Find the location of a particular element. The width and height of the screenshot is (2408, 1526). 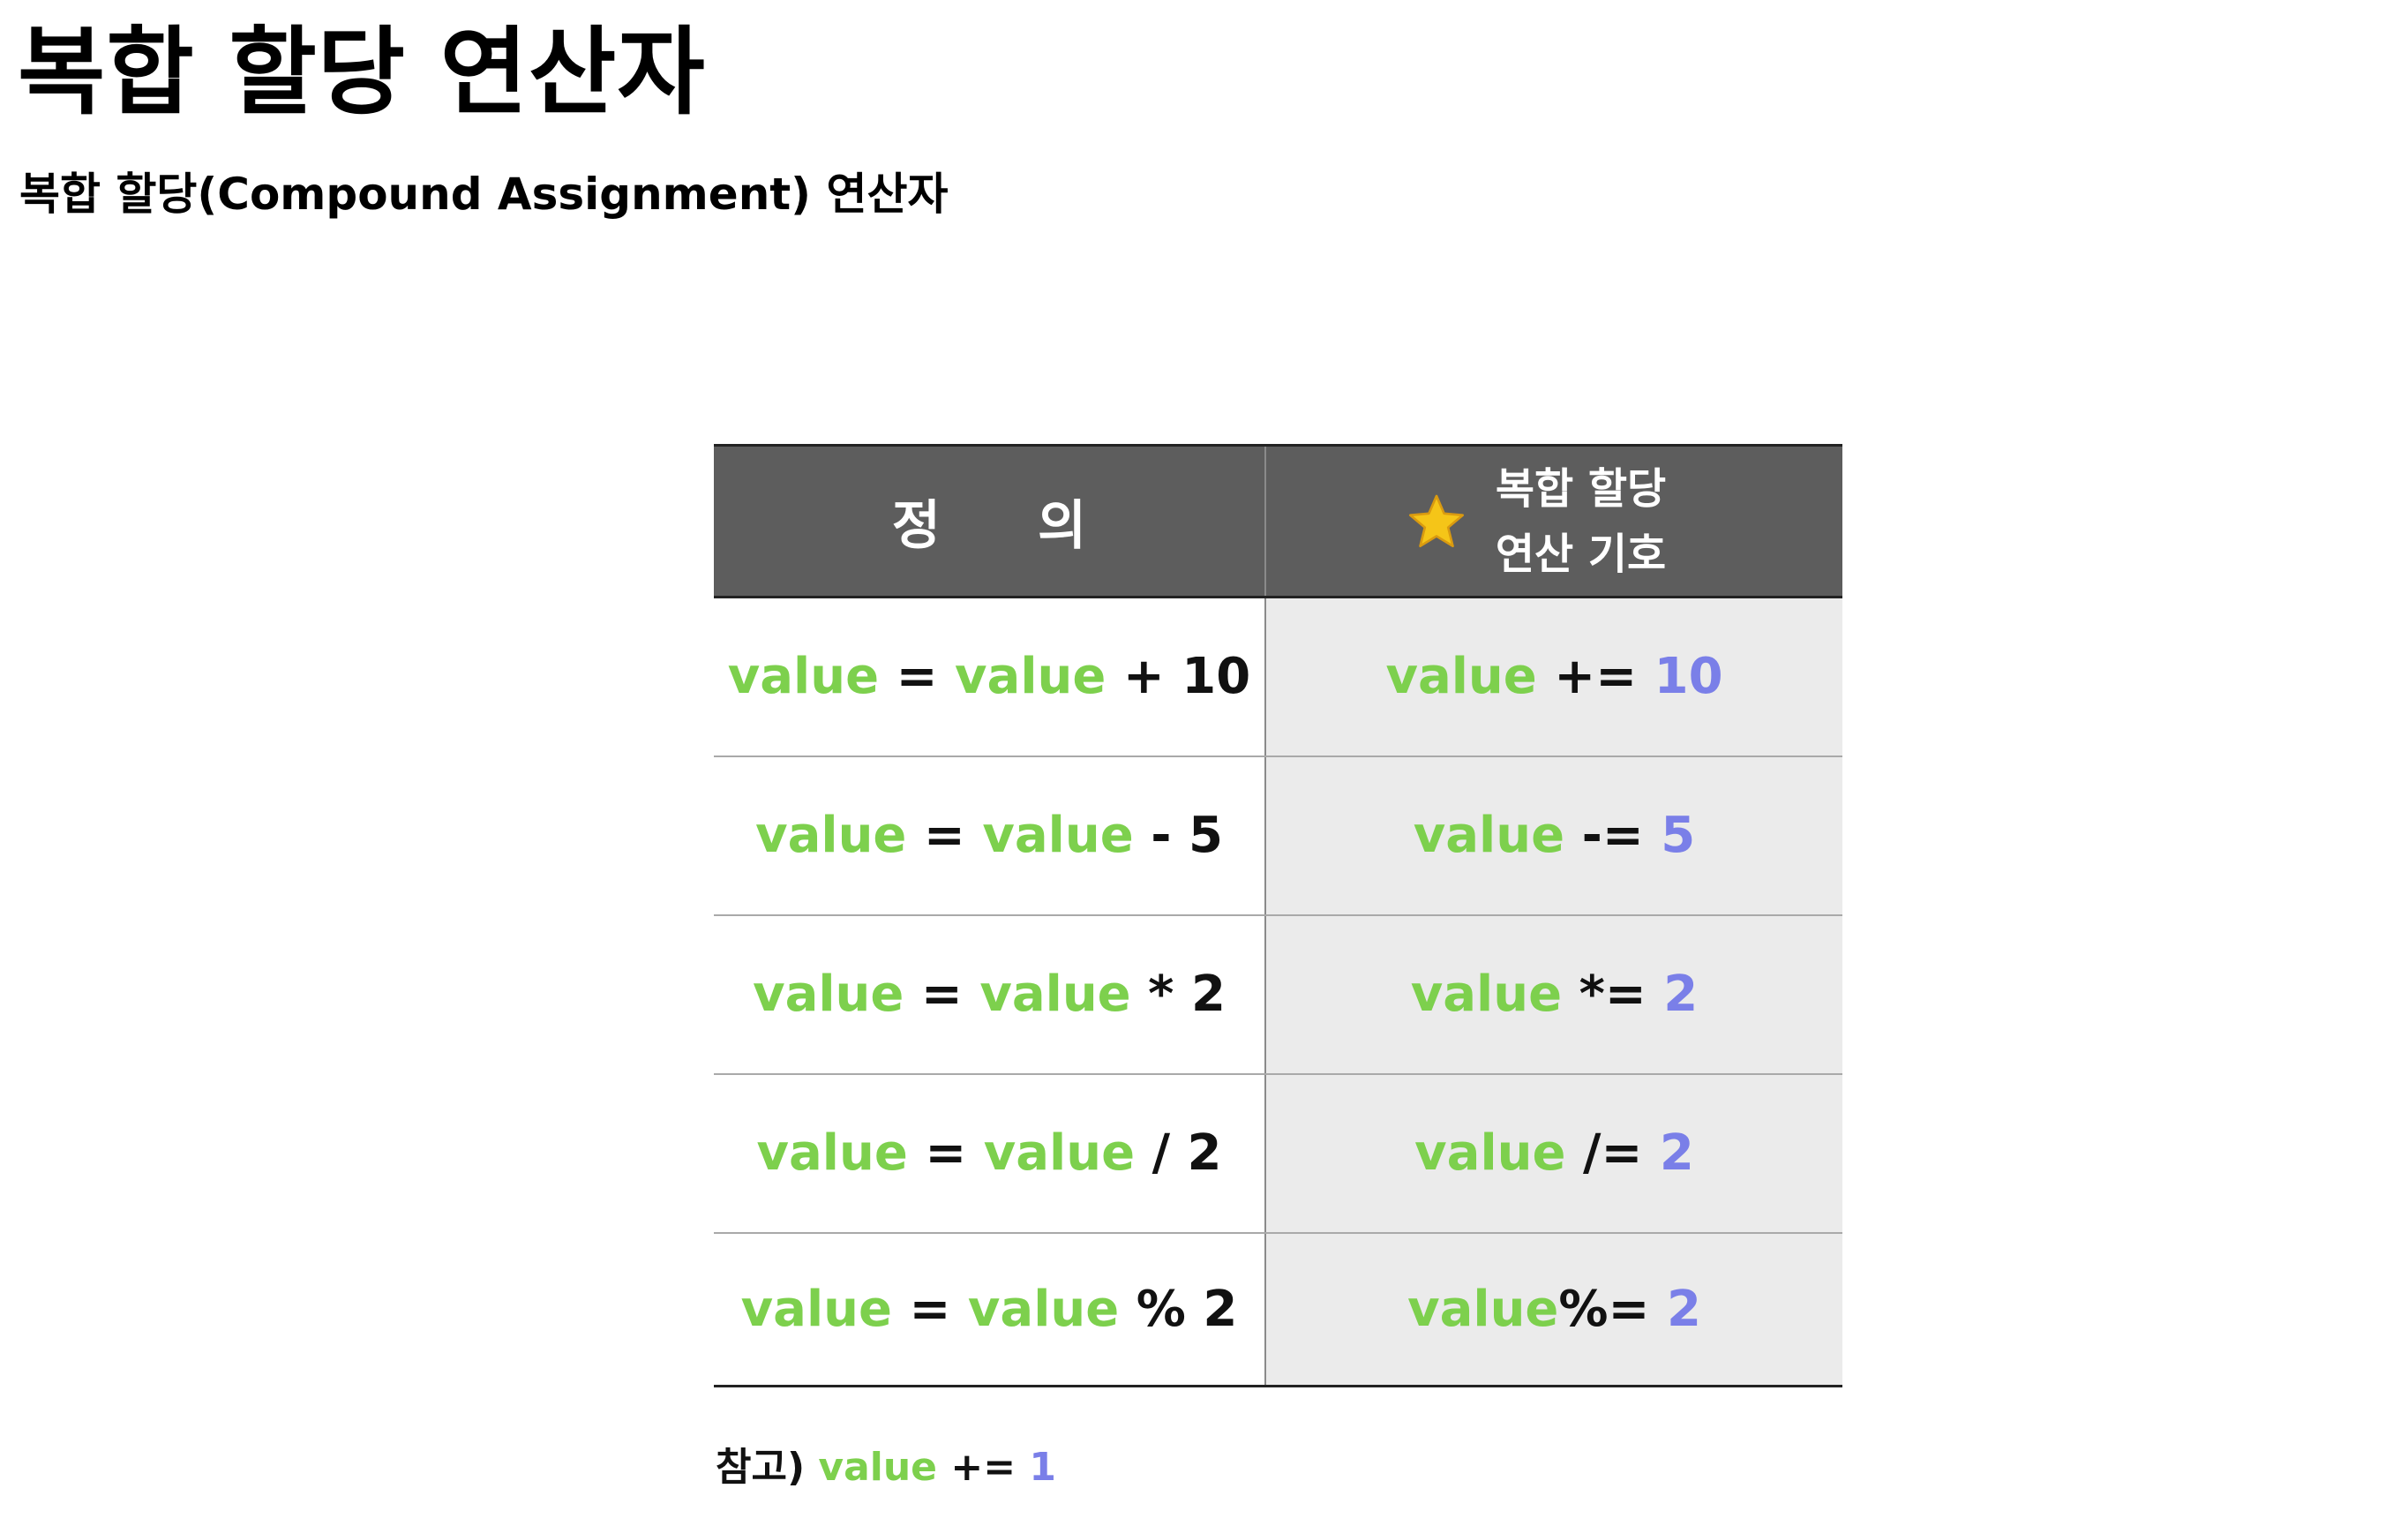

definition-cell: value = value * 2 is located at coordinates (990, 994).